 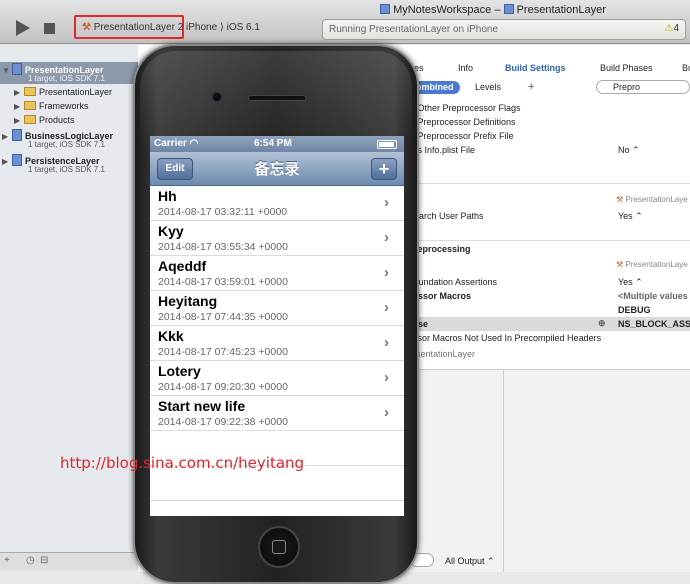 What do you see at coordinates (223, 212) in the screenshot?
I see `note-date: 2014-08-17 03:32:11 +0000` at bounding box center [223, 212].